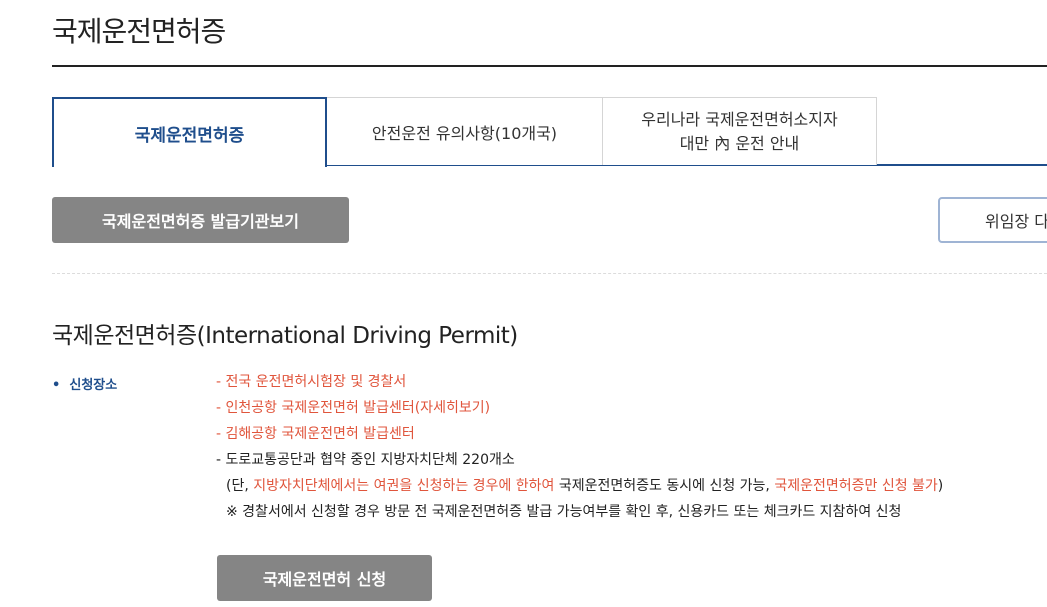  What do you see at coordinates (240, 486) in the screenshot?
I see `note-open: (단,` at bounding box center [240, 486].